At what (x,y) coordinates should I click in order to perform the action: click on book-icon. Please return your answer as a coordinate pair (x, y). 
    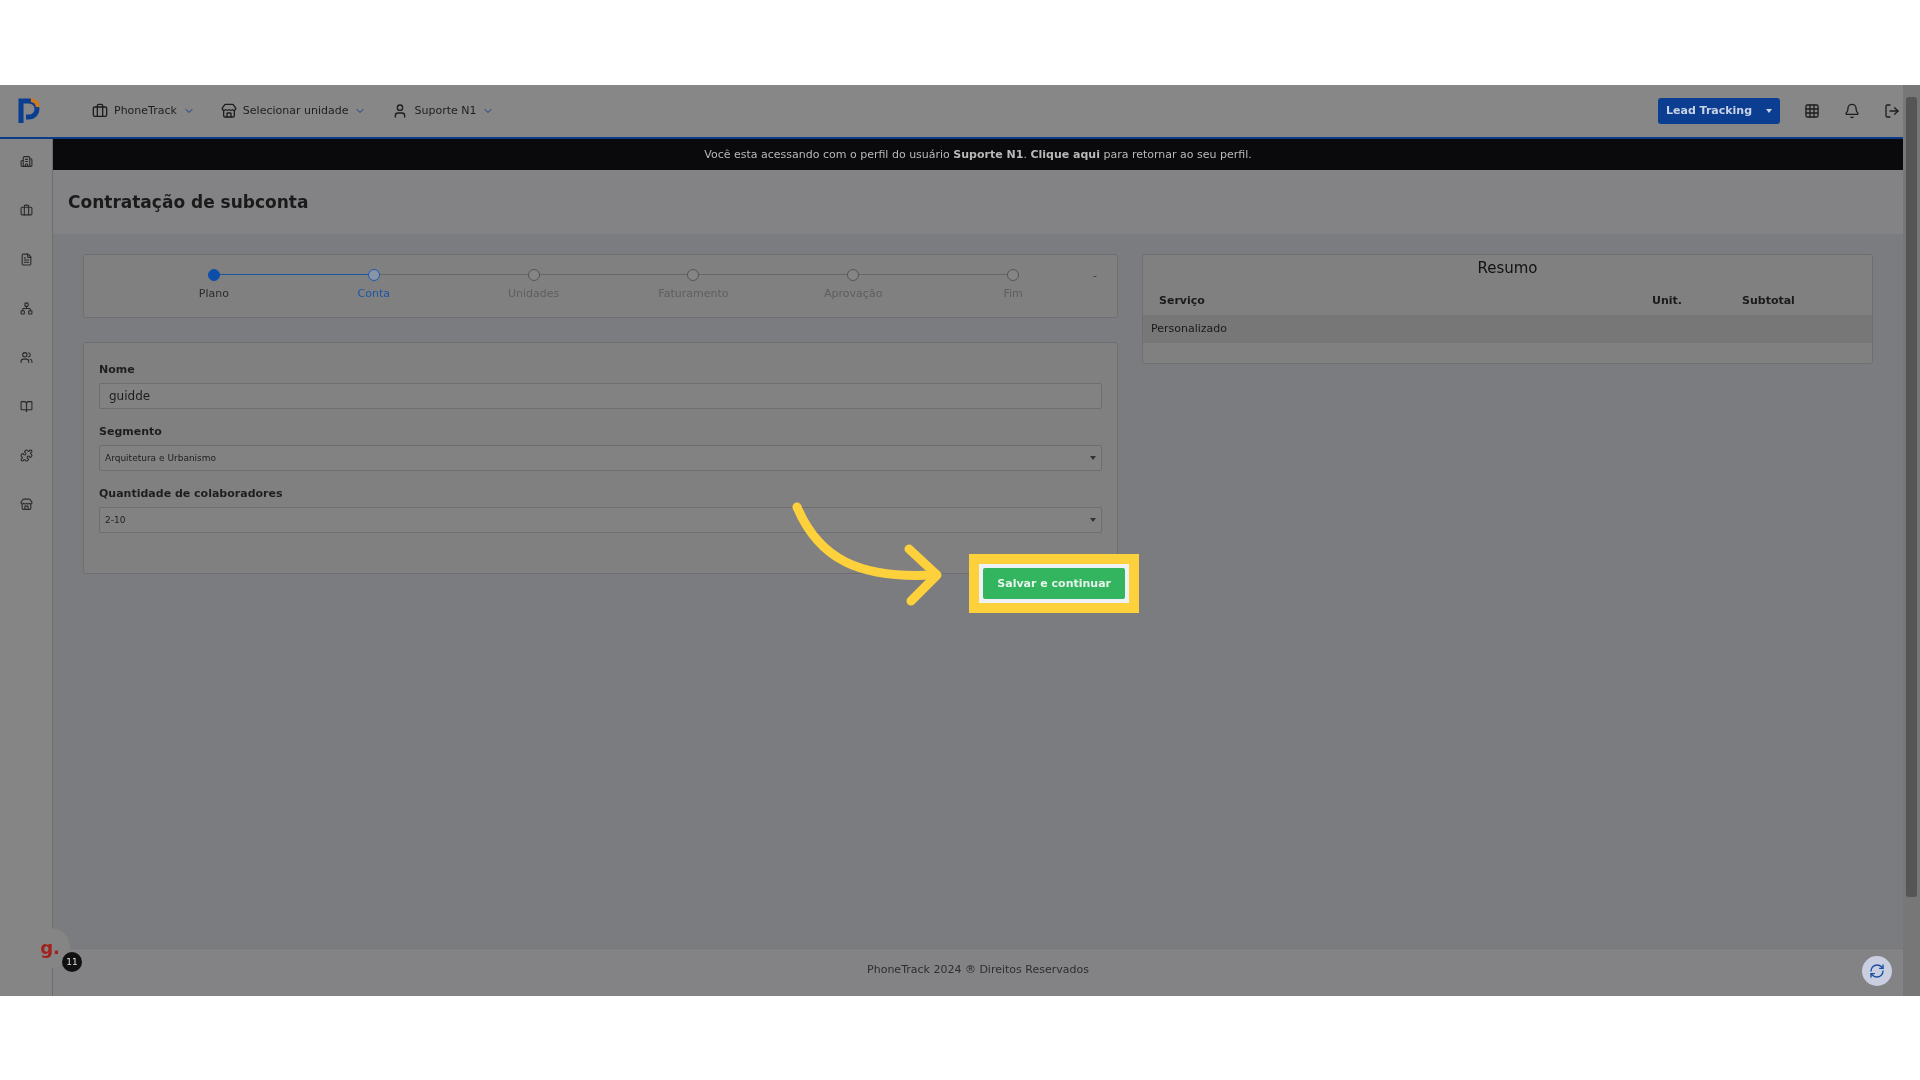
    Looking at the image, I should click on (26, 406).